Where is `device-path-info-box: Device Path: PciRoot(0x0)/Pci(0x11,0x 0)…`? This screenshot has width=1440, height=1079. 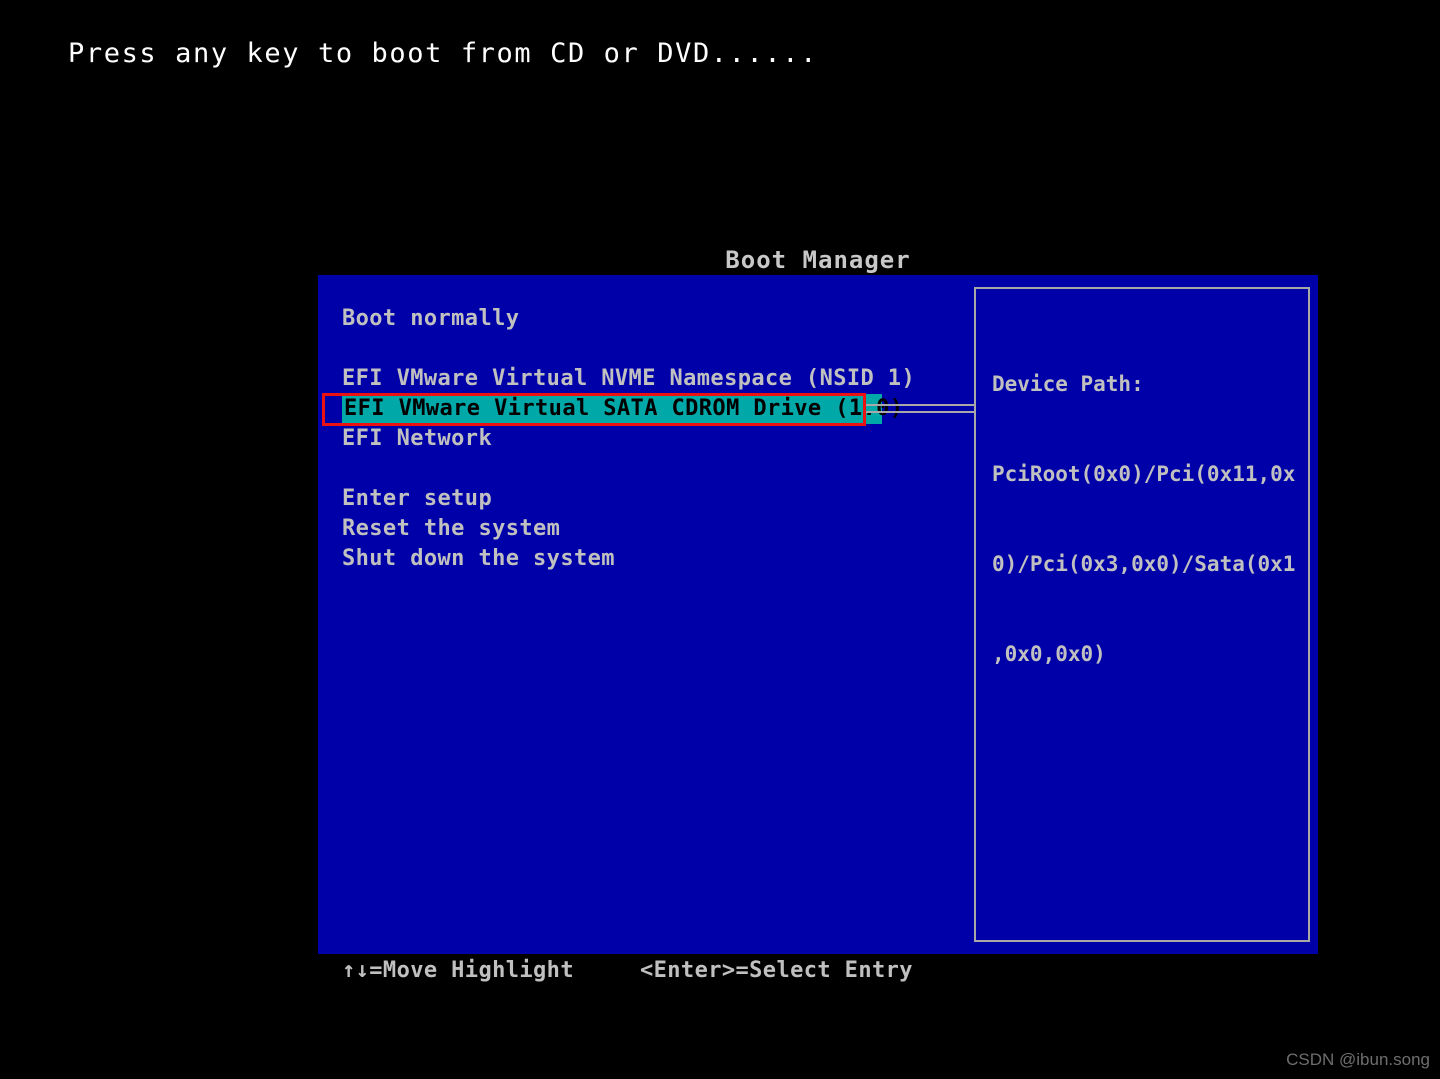
device-path-info-box: Device Path: PciRoot(0x0)/Pci(0x11,0x 0)… is located at coordinates (1142, 614).